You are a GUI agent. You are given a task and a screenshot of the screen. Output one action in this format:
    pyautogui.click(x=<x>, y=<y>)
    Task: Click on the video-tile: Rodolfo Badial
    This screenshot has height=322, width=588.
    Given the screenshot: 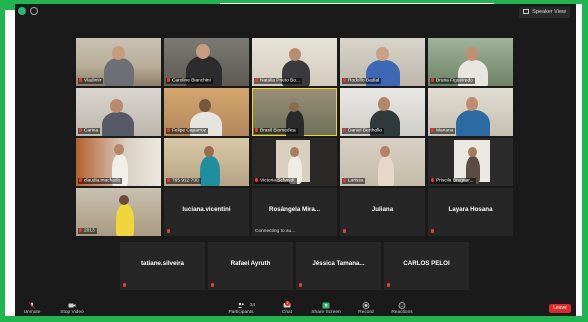 What is the action you would take?
    pyautogui.click(x=382, y=62)
    